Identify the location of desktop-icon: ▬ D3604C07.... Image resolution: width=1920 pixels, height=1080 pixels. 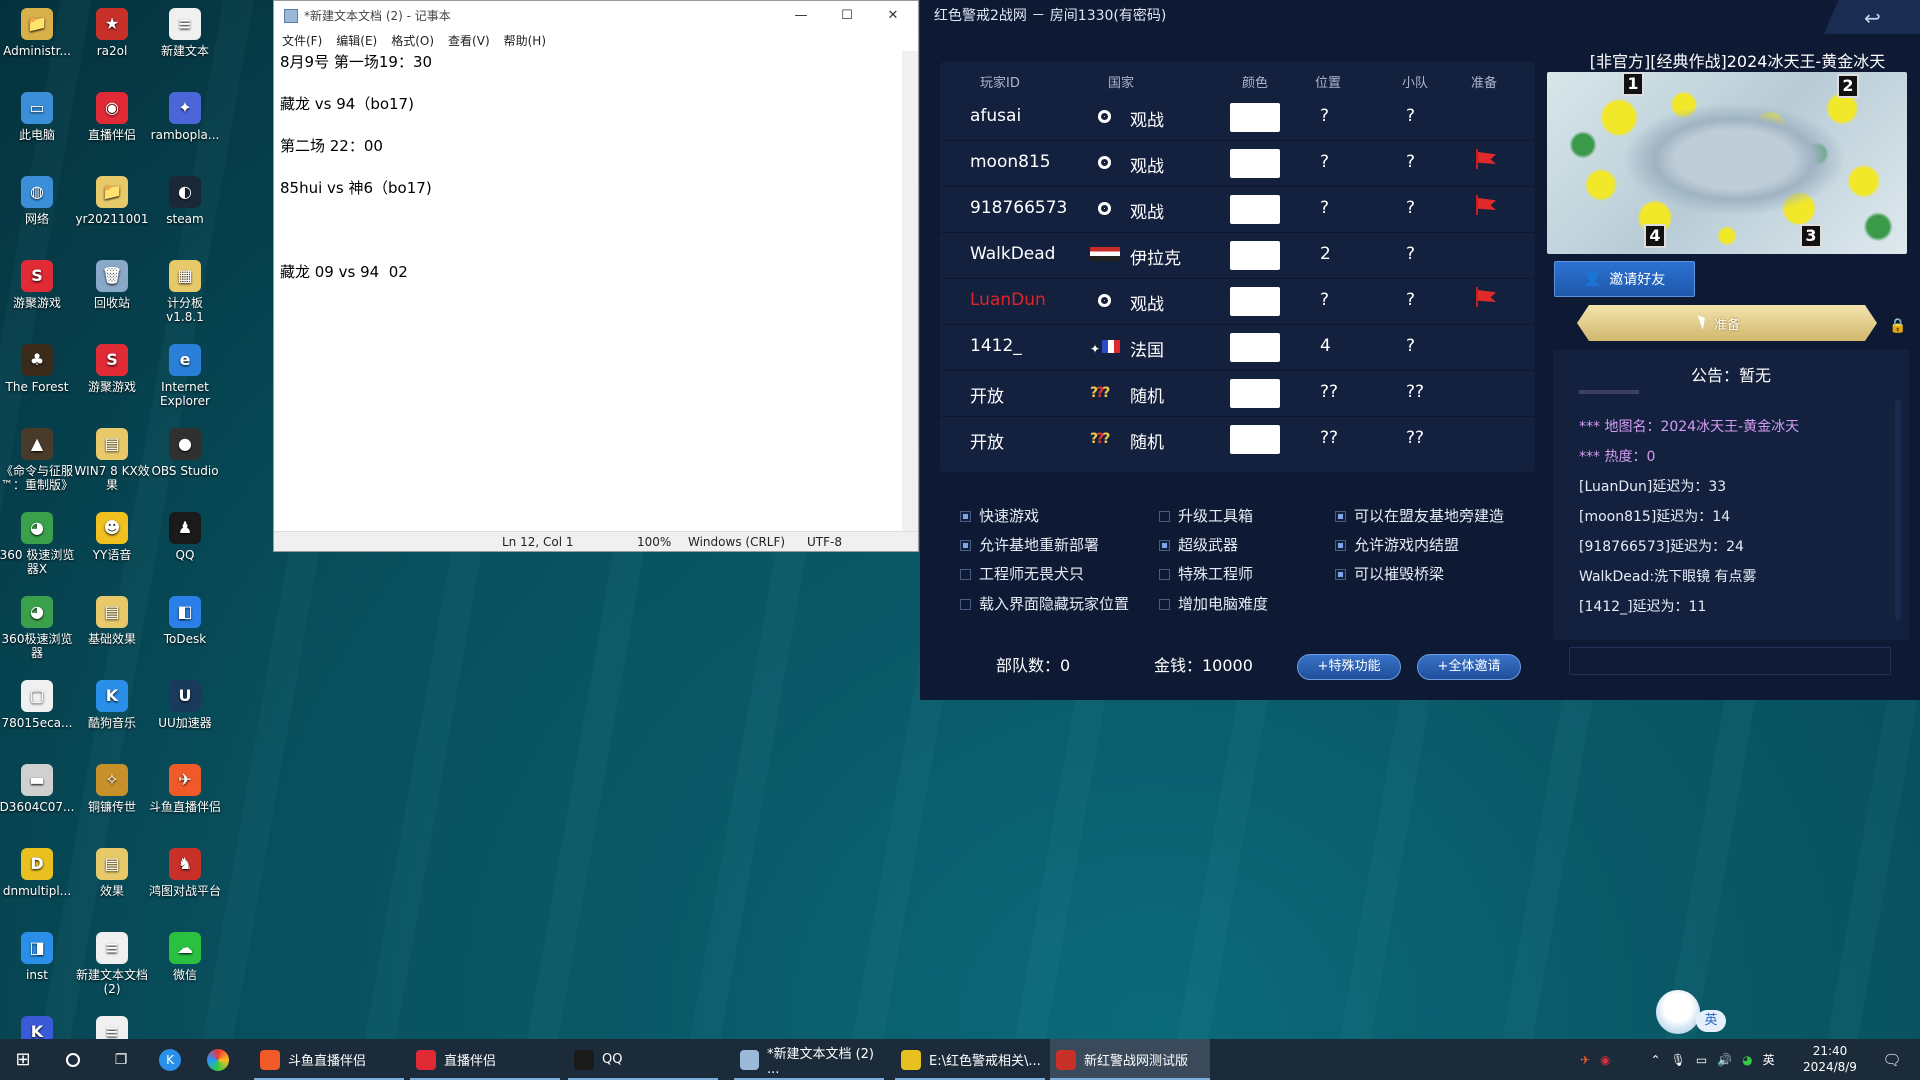
(37, 789).